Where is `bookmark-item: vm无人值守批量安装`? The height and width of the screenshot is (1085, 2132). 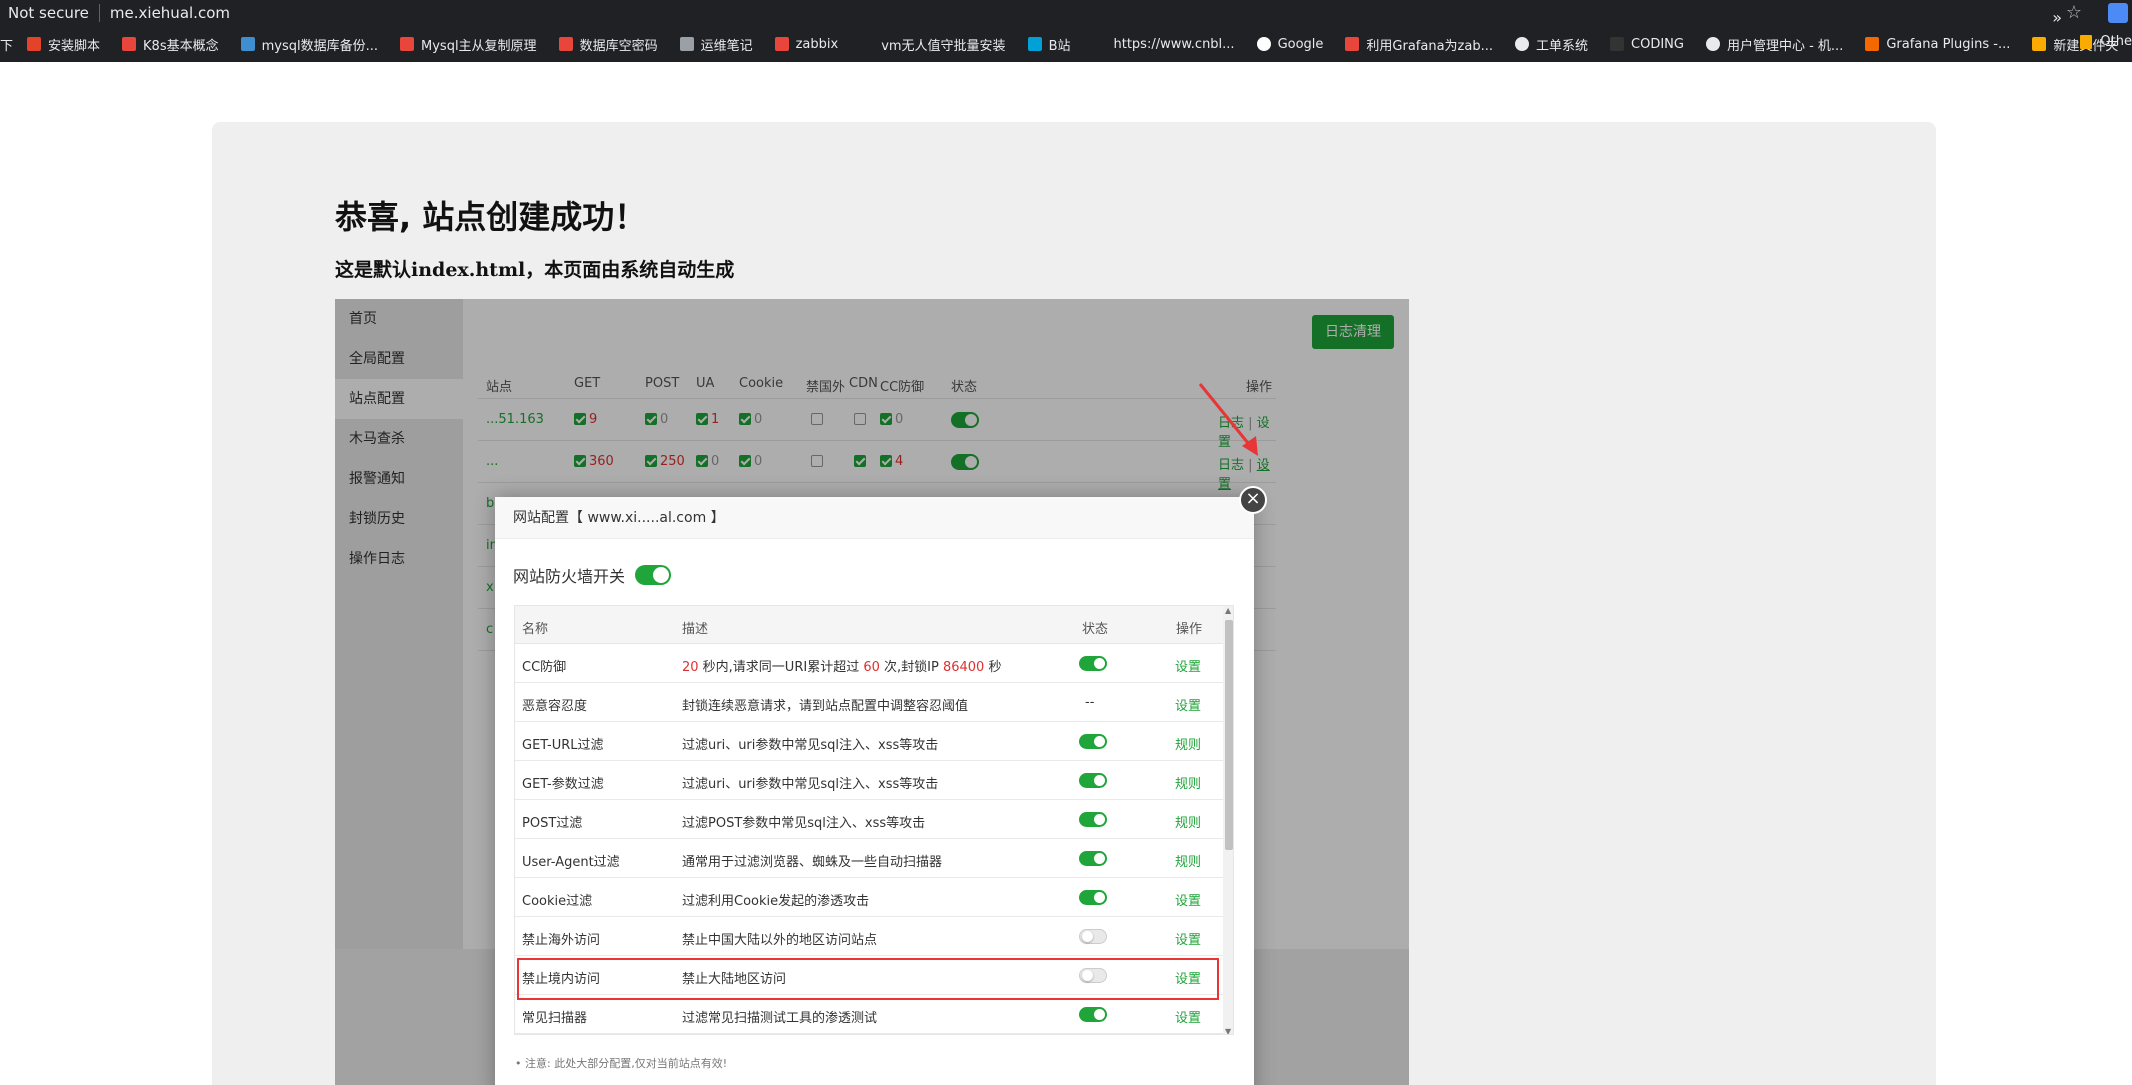
bookmark-item: vm无人值守批量安装 is located at coordinates (933, 44).